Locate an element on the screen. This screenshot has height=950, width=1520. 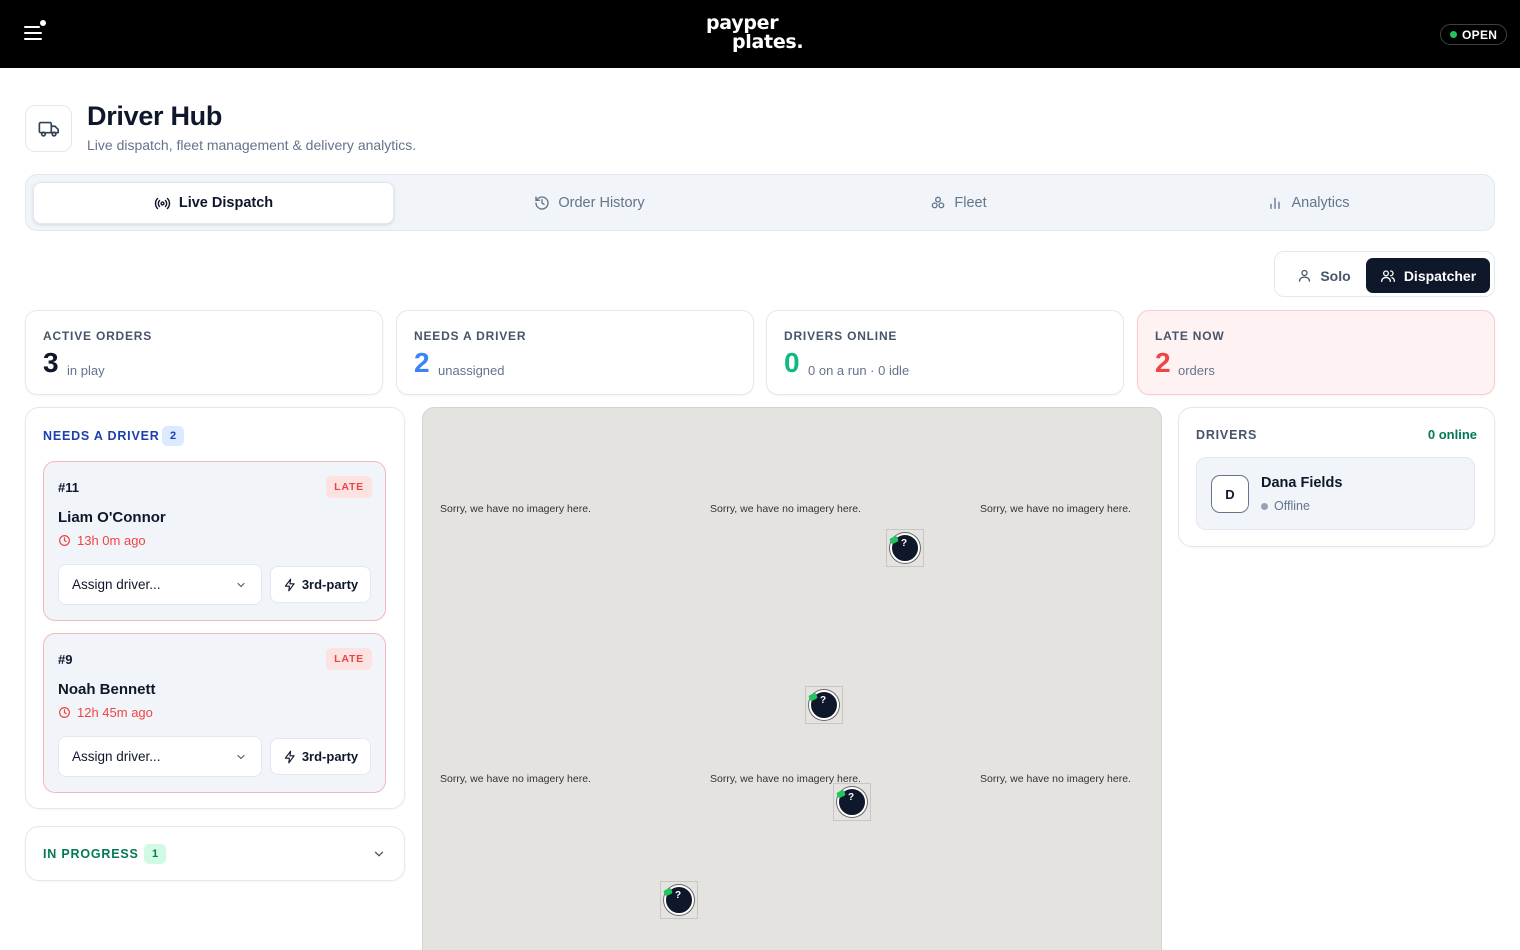
stat-value: 0 is located at coordinates (792, 362).